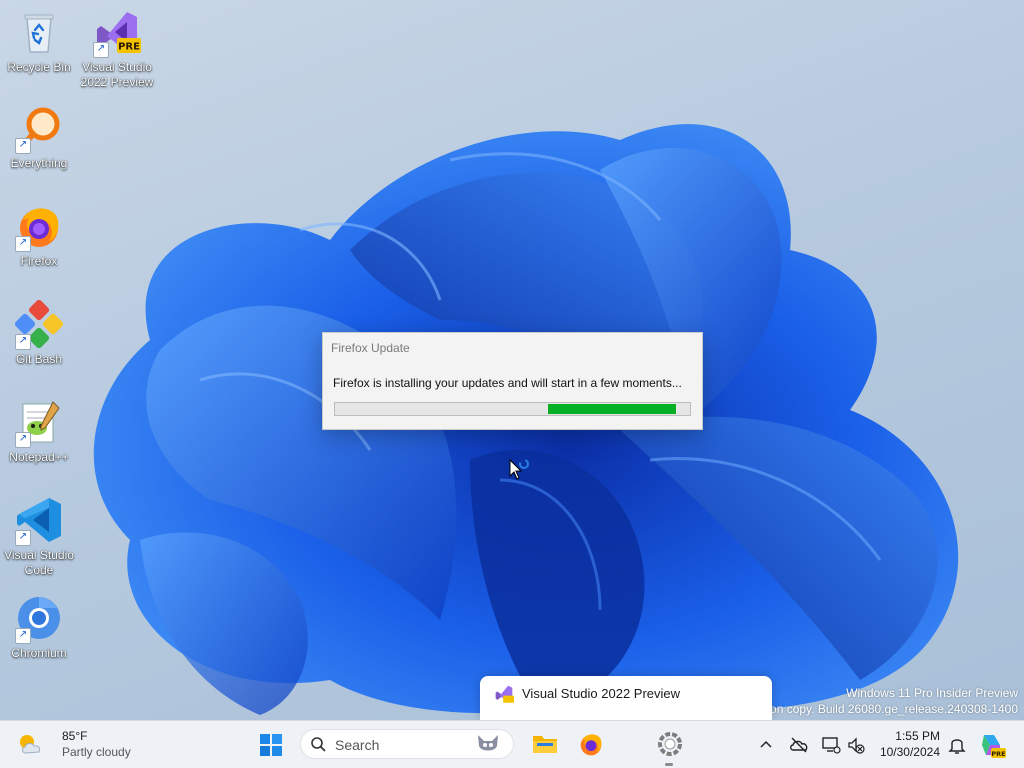 The height and width of the screenshot is (768, 1024). I want to click on desktop-icon-everything: ↗ Everything, so click(39, 137).